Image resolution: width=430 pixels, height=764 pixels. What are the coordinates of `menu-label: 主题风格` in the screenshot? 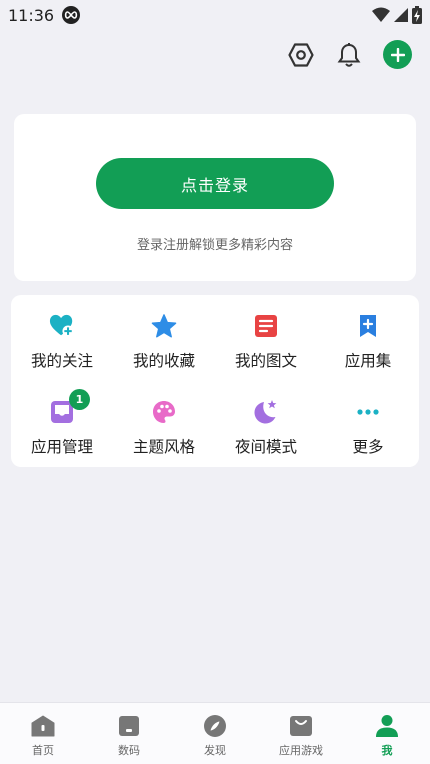 It's located at (163, 447).